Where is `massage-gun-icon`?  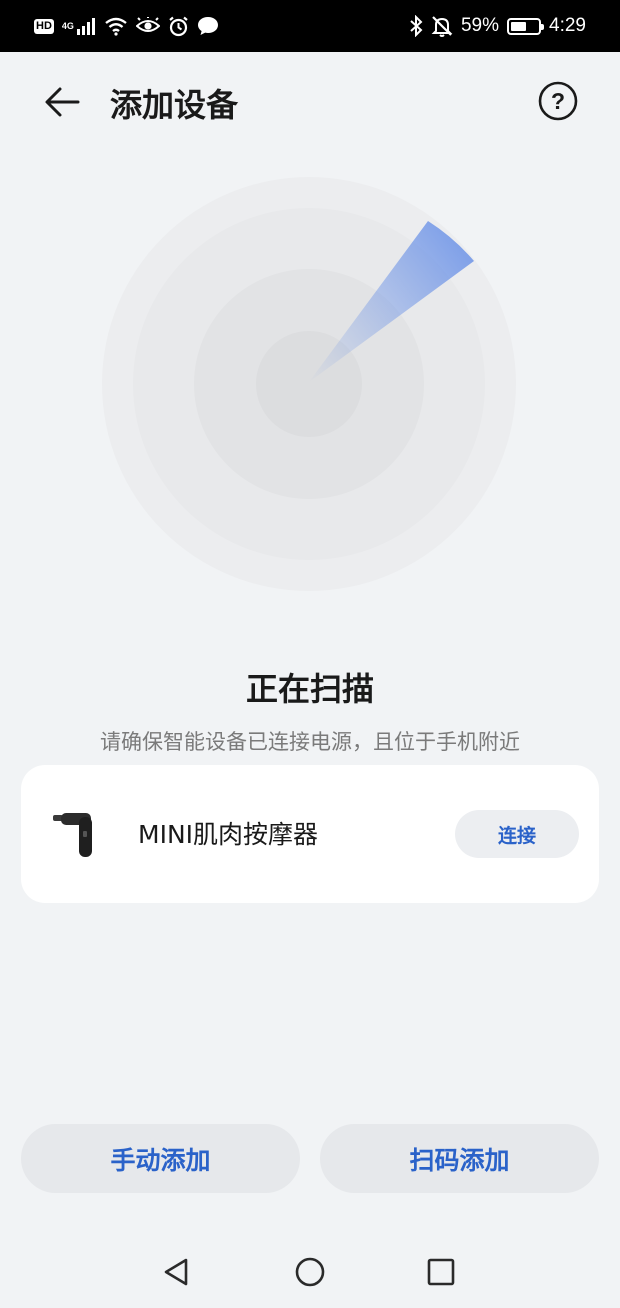 massage-gun-icon is located at coordinates (72, 835).